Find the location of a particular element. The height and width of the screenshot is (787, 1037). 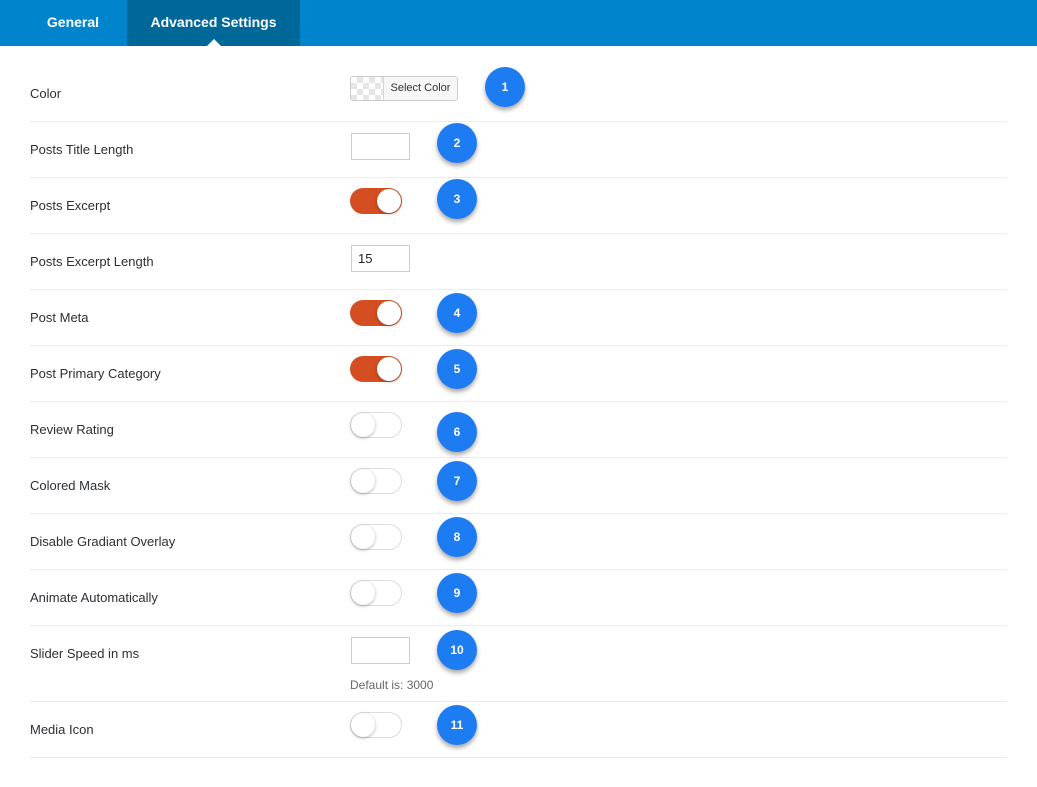

callout-badge-9: 9 is located at coordinates (457, 593).